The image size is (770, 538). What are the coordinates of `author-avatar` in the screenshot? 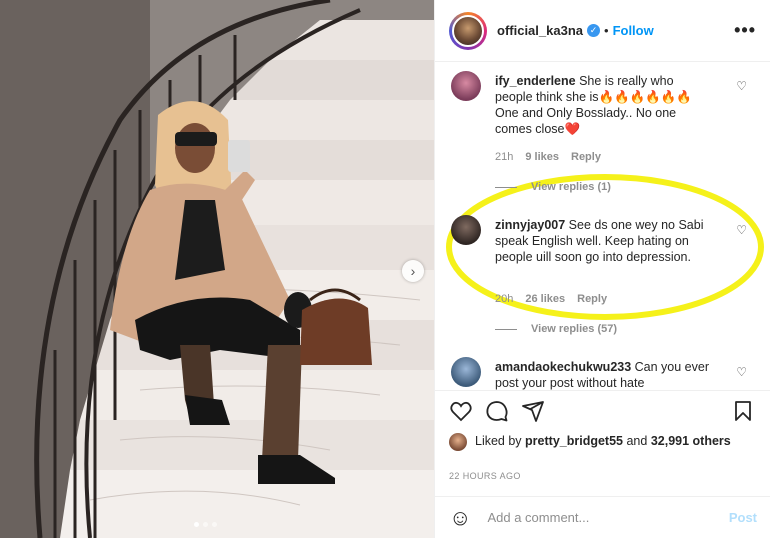 It's located at (468, 30).